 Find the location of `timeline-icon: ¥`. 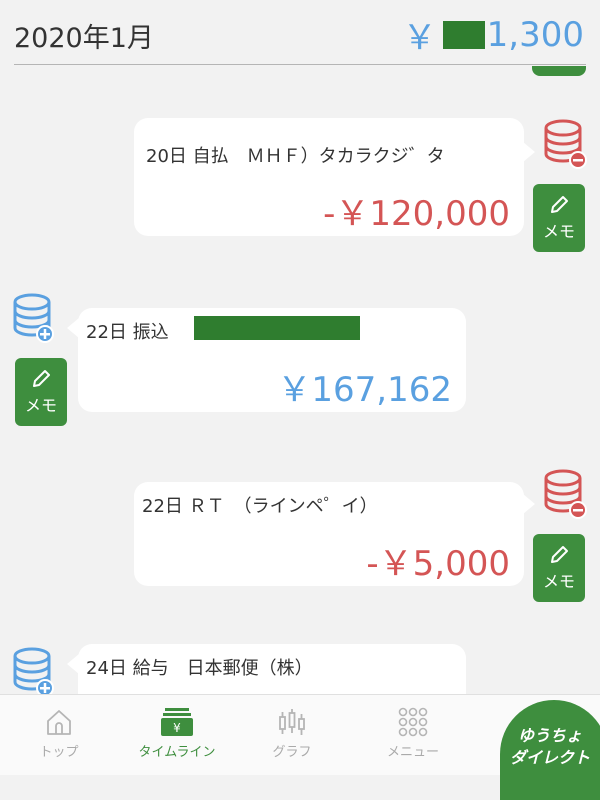

timeline-icon: ¥ is located at coordinates (177, 722).